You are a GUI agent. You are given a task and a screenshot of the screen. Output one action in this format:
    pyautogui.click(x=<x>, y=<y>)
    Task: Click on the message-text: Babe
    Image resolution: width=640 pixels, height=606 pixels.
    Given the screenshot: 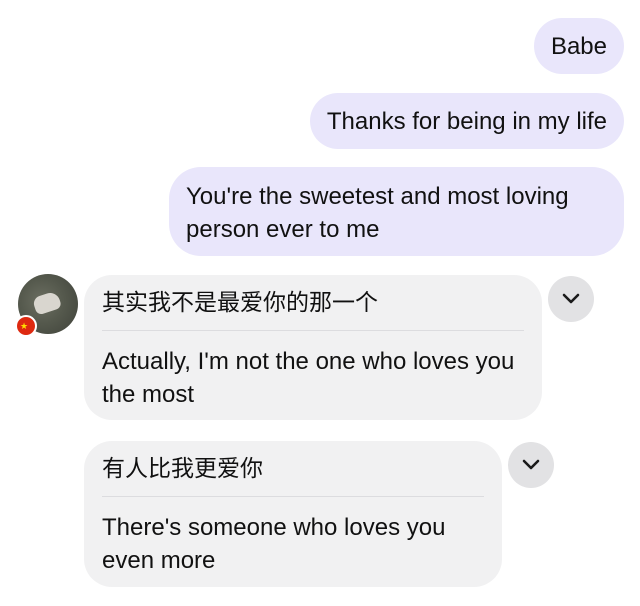 What is the action you would take?
    pyautogui.click(x=578, y=46)
    